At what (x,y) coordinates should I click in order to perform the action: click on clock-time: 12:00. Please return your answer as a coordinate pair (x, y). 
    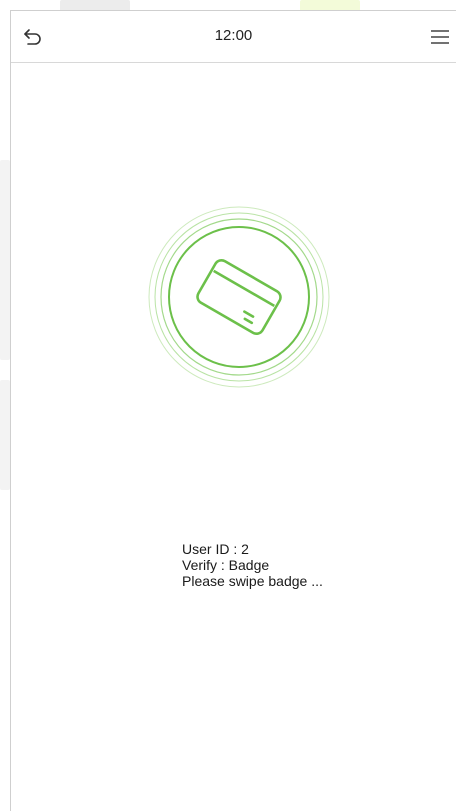
    Looking at the image, I should click on (233, 35).